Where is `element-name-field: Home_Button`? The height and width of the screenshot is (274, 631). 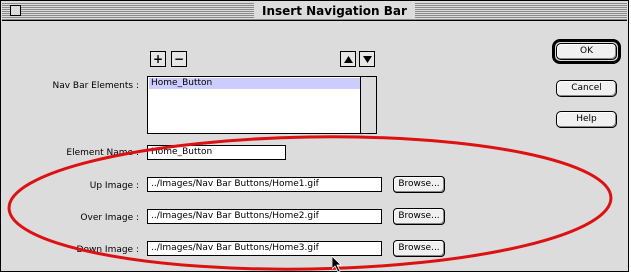 element-name-field: Home_Button is located at coordinates (216, 152).